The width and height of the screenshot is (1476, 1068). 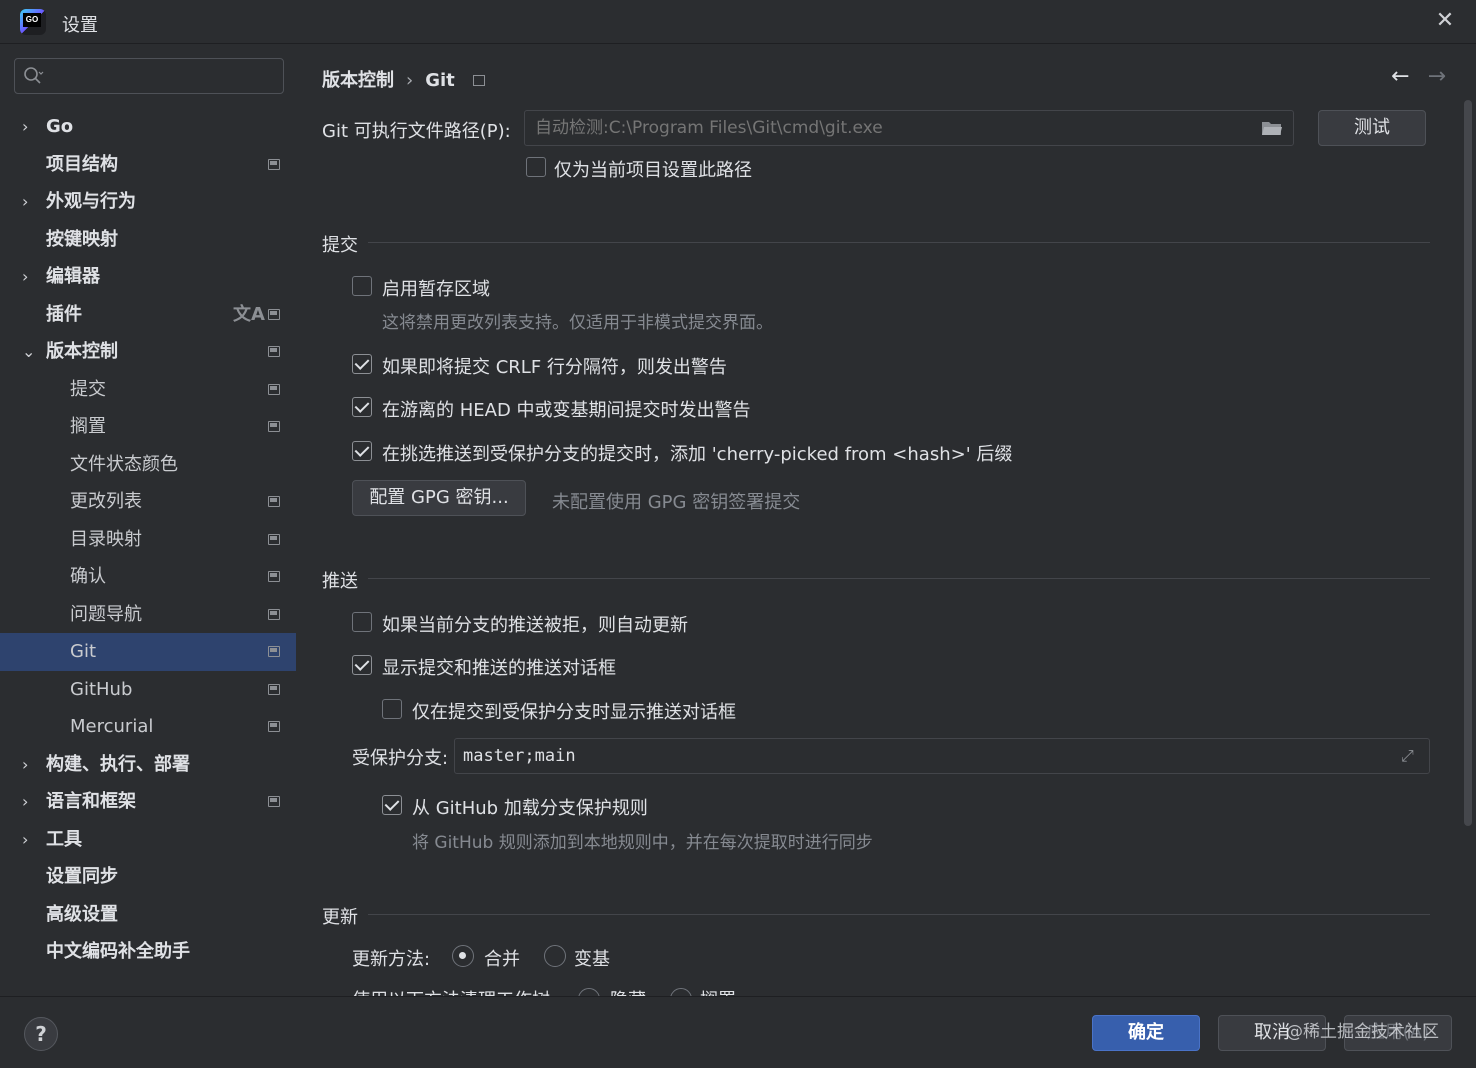 What do you see at coordinates (148, 540) in the screenshot?
I see `sidebar-item-directory-mappings: 目录映射` at bounding box center [148, 540].